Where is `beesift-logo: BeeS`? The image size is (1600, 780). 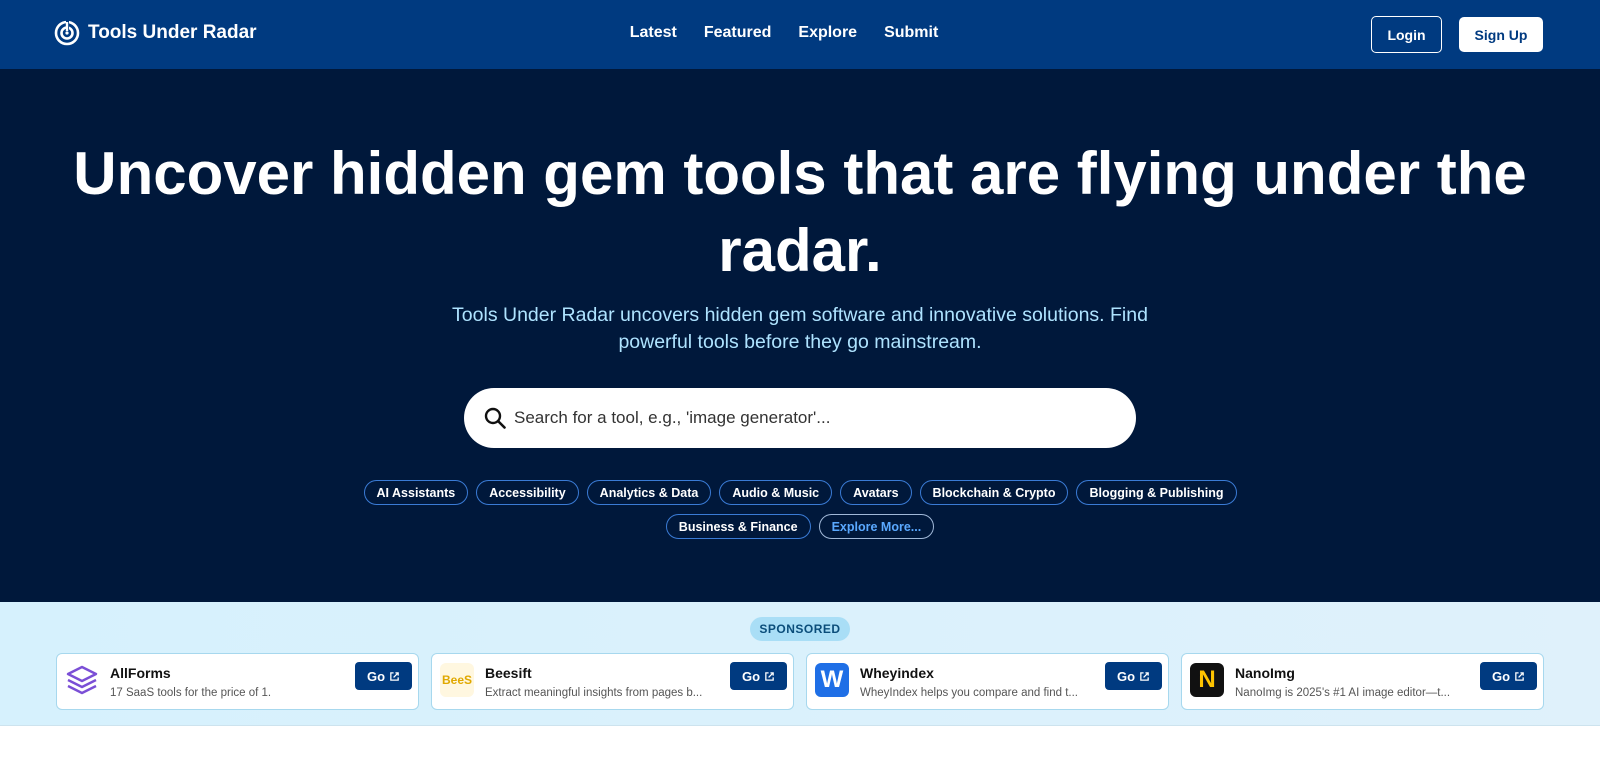
beesift-logo: BeeS is located at coordinates (457, 680).